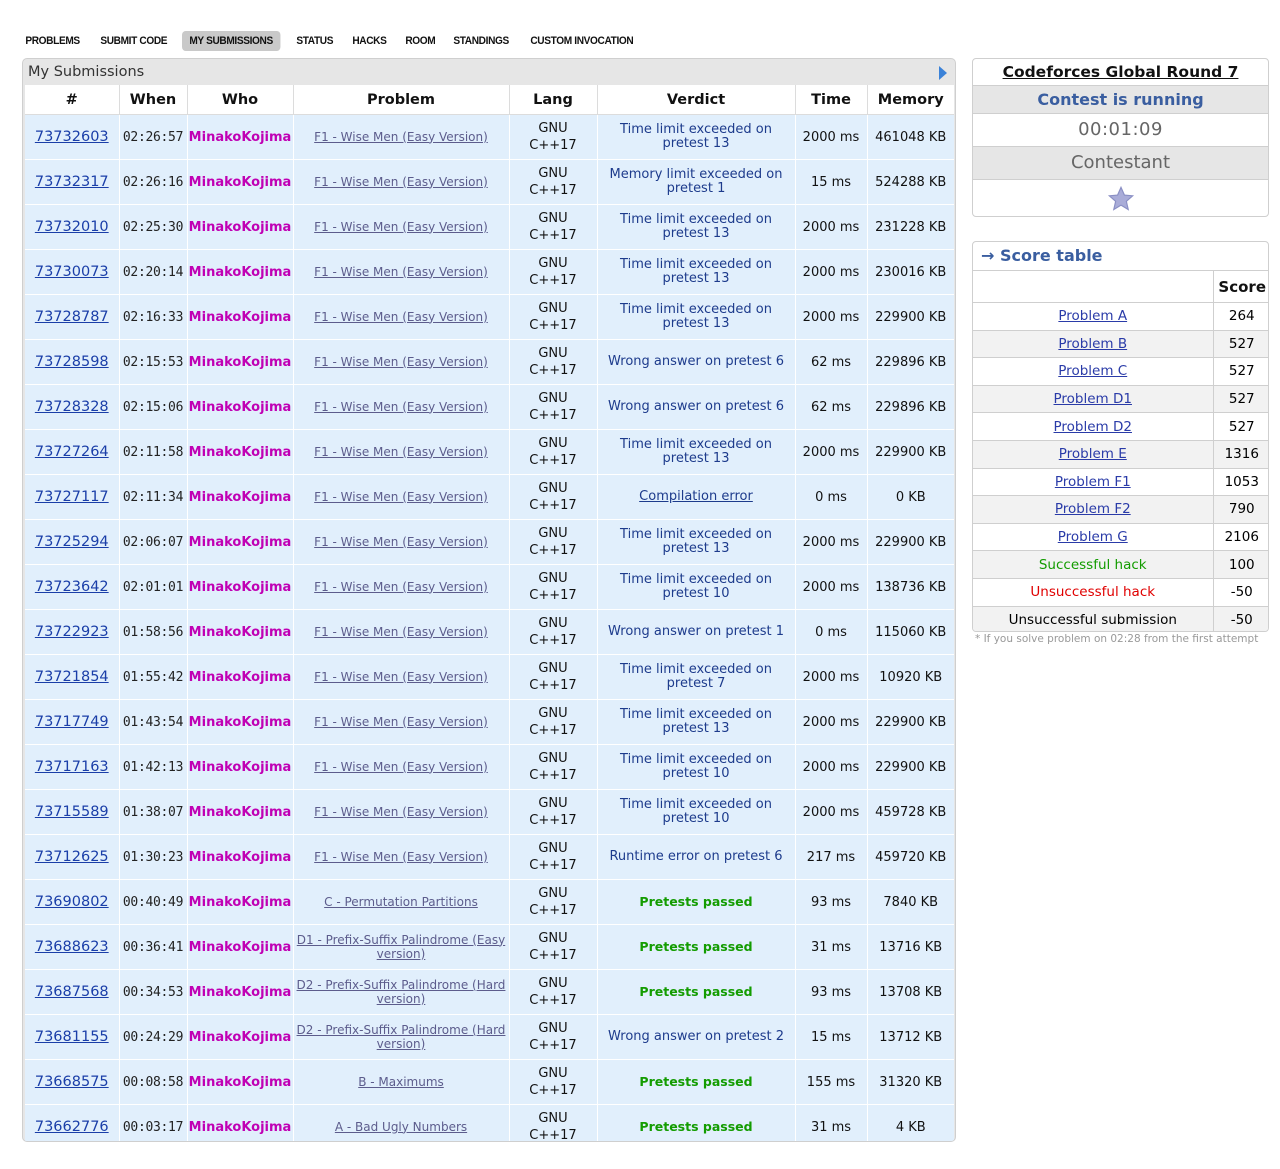 Image resolution: width=1280 pixels, height=1169 pixels. I want to click on menu-item-hacks: Hacks, so click(369, 41).